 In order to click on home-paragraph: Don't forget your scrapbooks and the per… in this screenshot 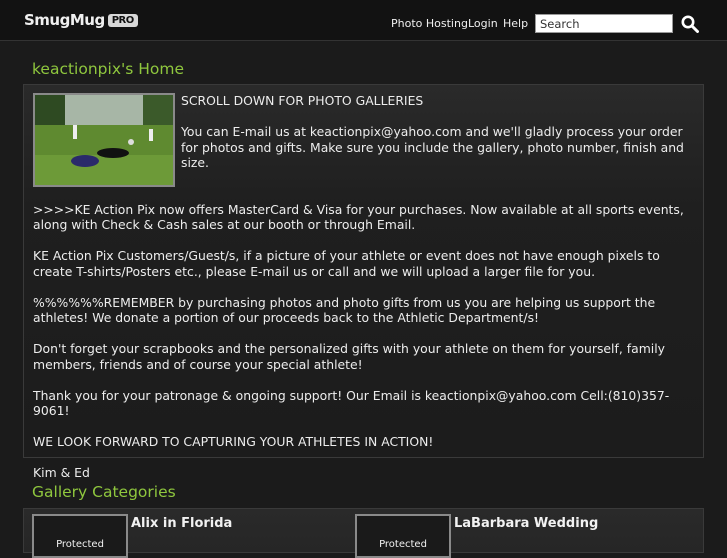, I will do `click(349, 356)`.